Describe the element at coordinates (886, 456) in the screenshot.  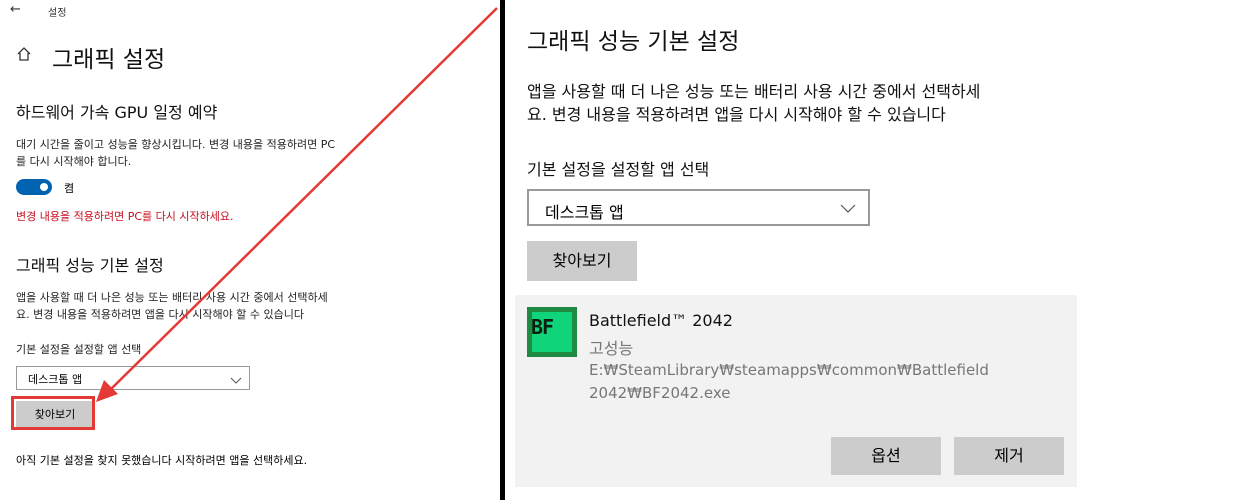
I see `options-button: 옵션` at that location.